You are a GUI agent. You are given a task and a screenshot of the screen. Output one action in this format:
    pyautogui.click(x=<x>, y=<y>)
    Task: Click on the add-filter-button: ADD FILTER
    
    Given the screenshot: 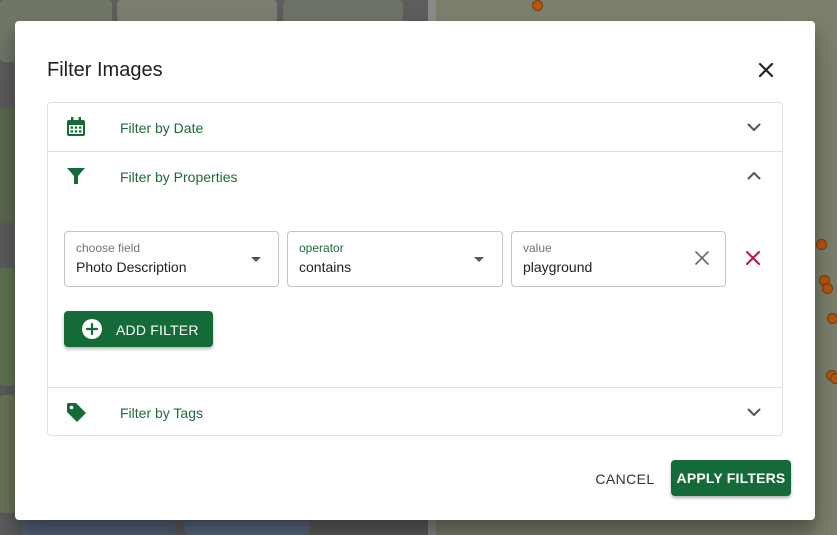 What is the action you would take?
    pyautogui.click(x=138, y=329)
    